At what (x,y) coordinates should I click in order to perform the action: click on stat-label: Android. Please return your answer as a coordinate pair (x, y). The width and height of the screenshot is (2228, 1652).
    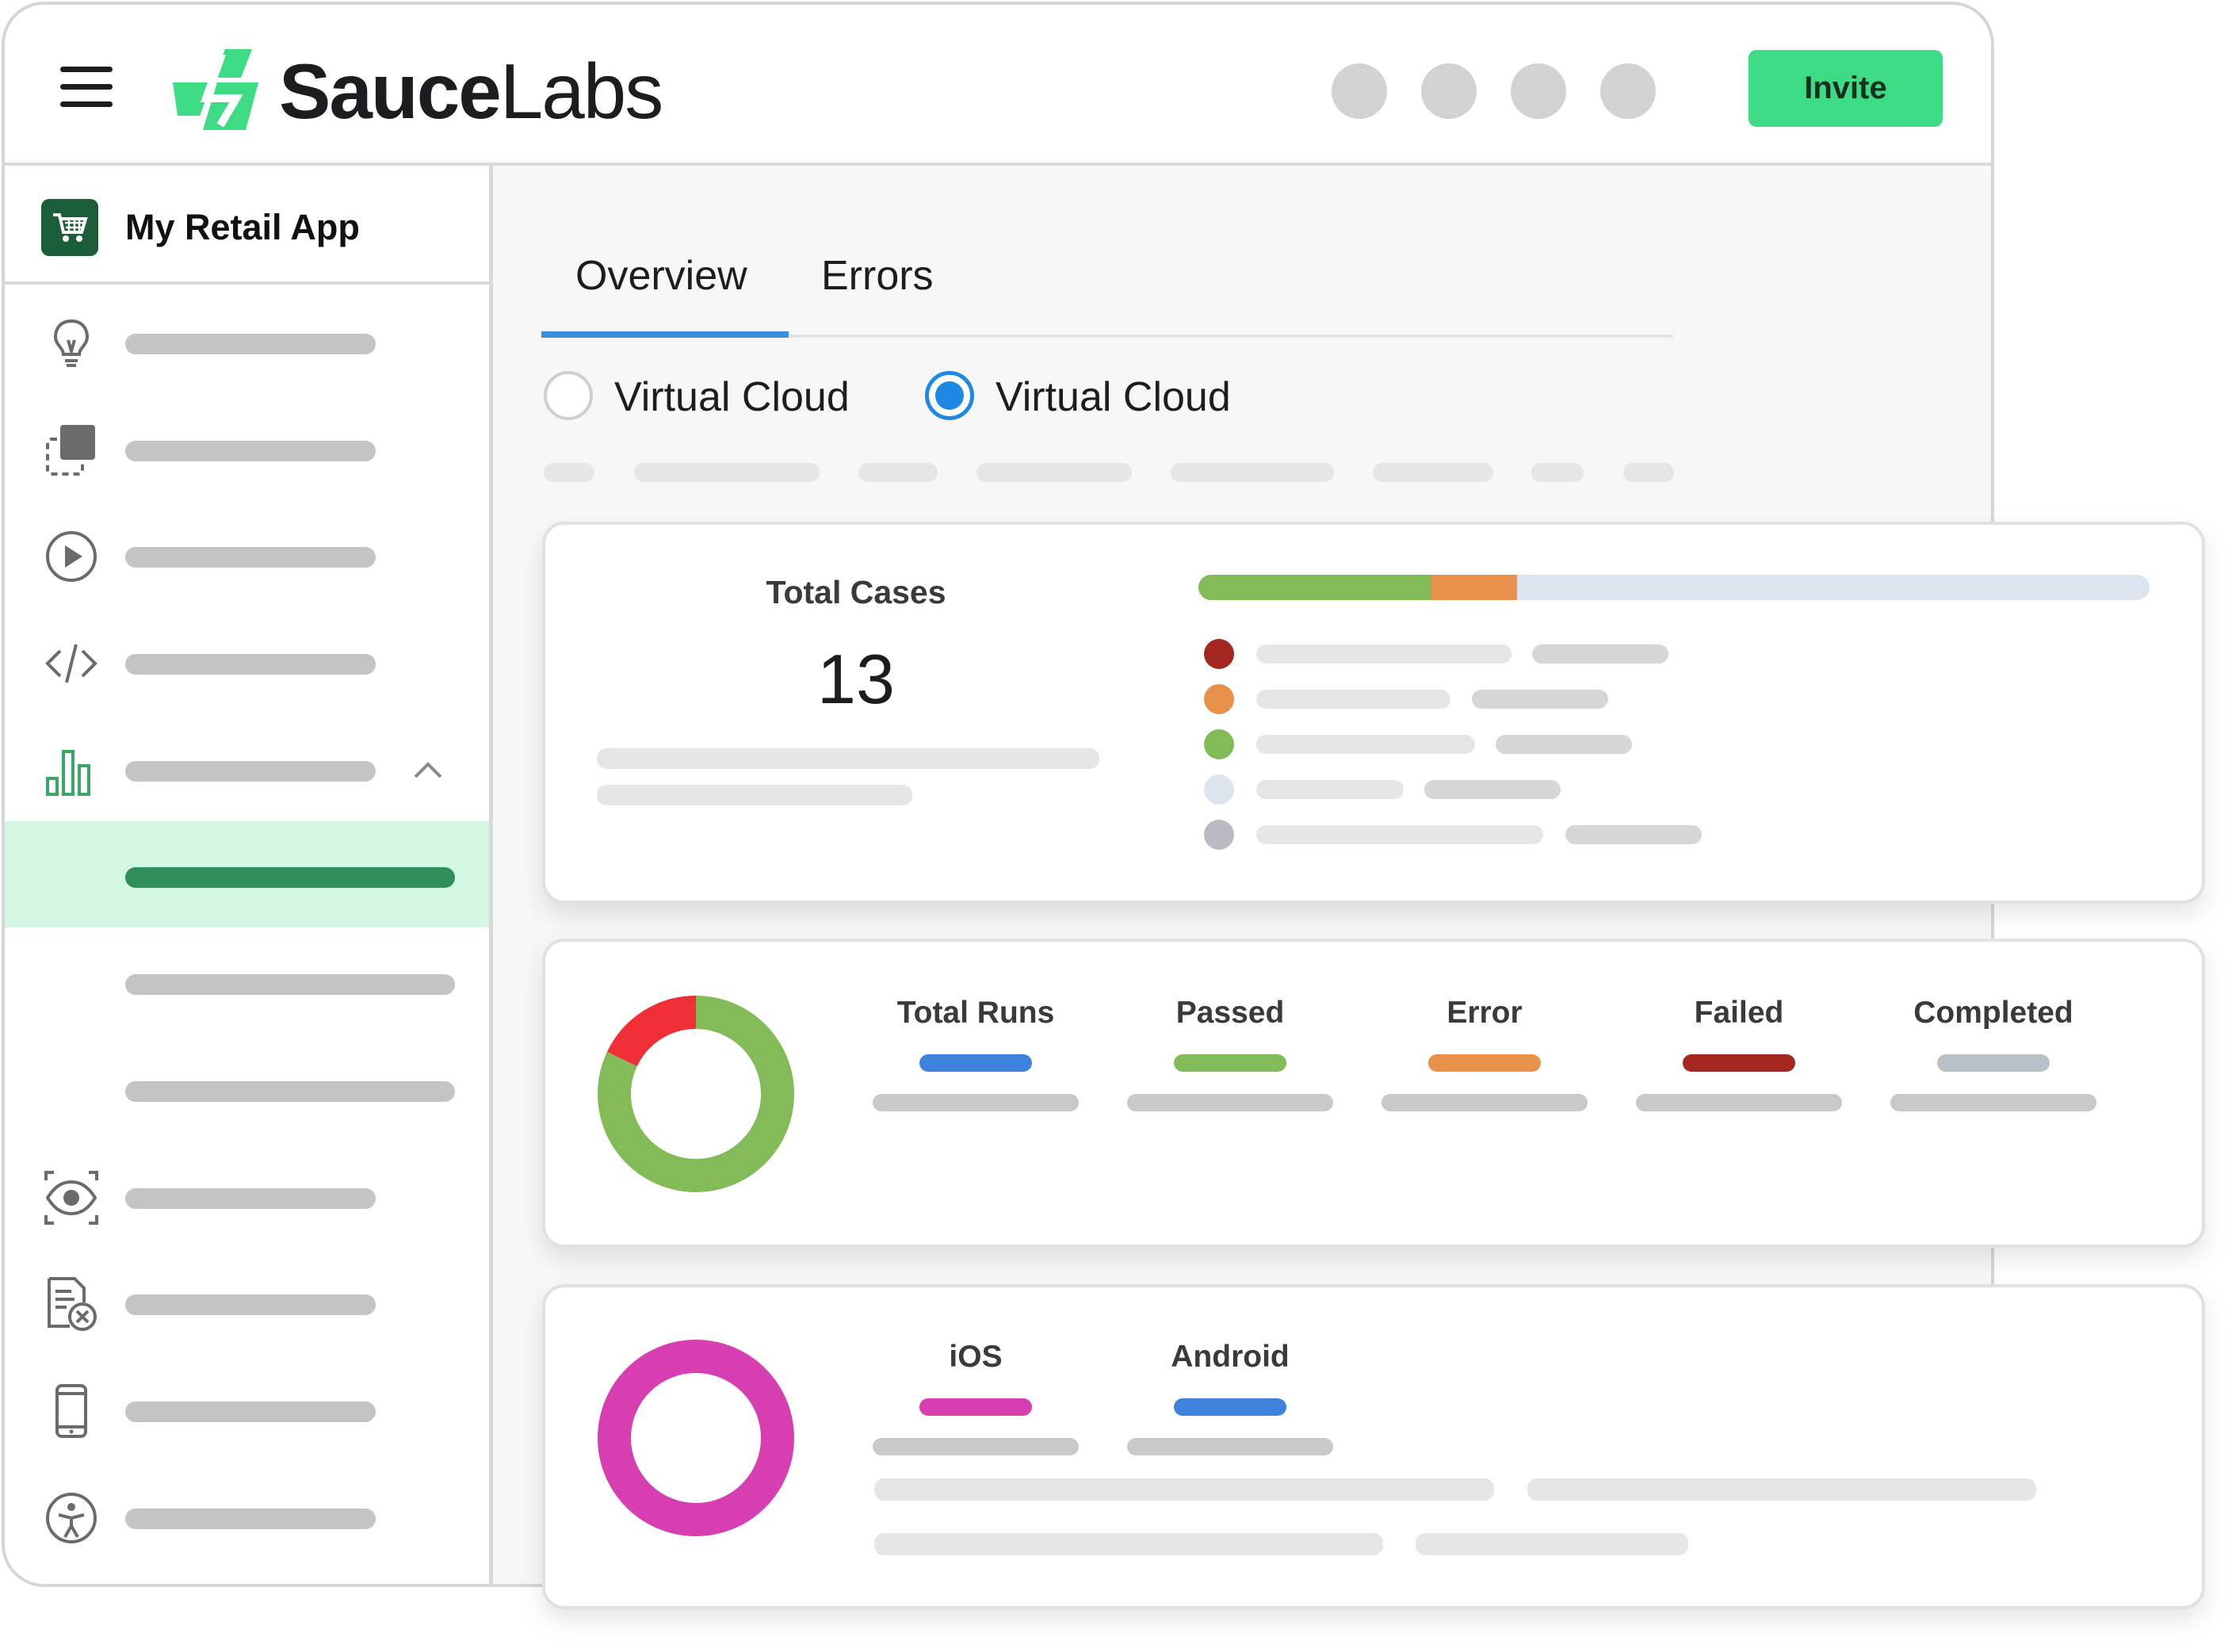
    Looking at the image, I should click on (1230, 1357).